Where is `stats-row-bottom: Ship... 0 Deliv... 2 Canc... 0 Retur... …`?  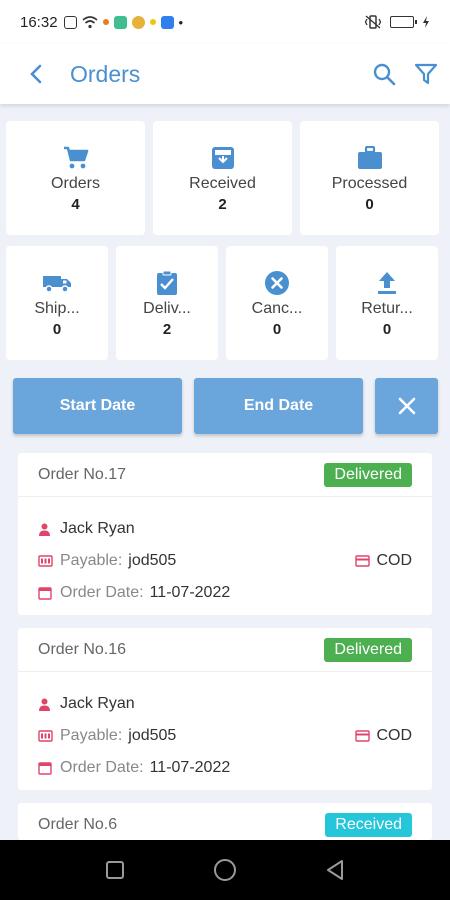 stats-row-bottom: Ship... 0 Deliv... 2 Canc... 0 Retur... … is located at coordinates (222, 303).